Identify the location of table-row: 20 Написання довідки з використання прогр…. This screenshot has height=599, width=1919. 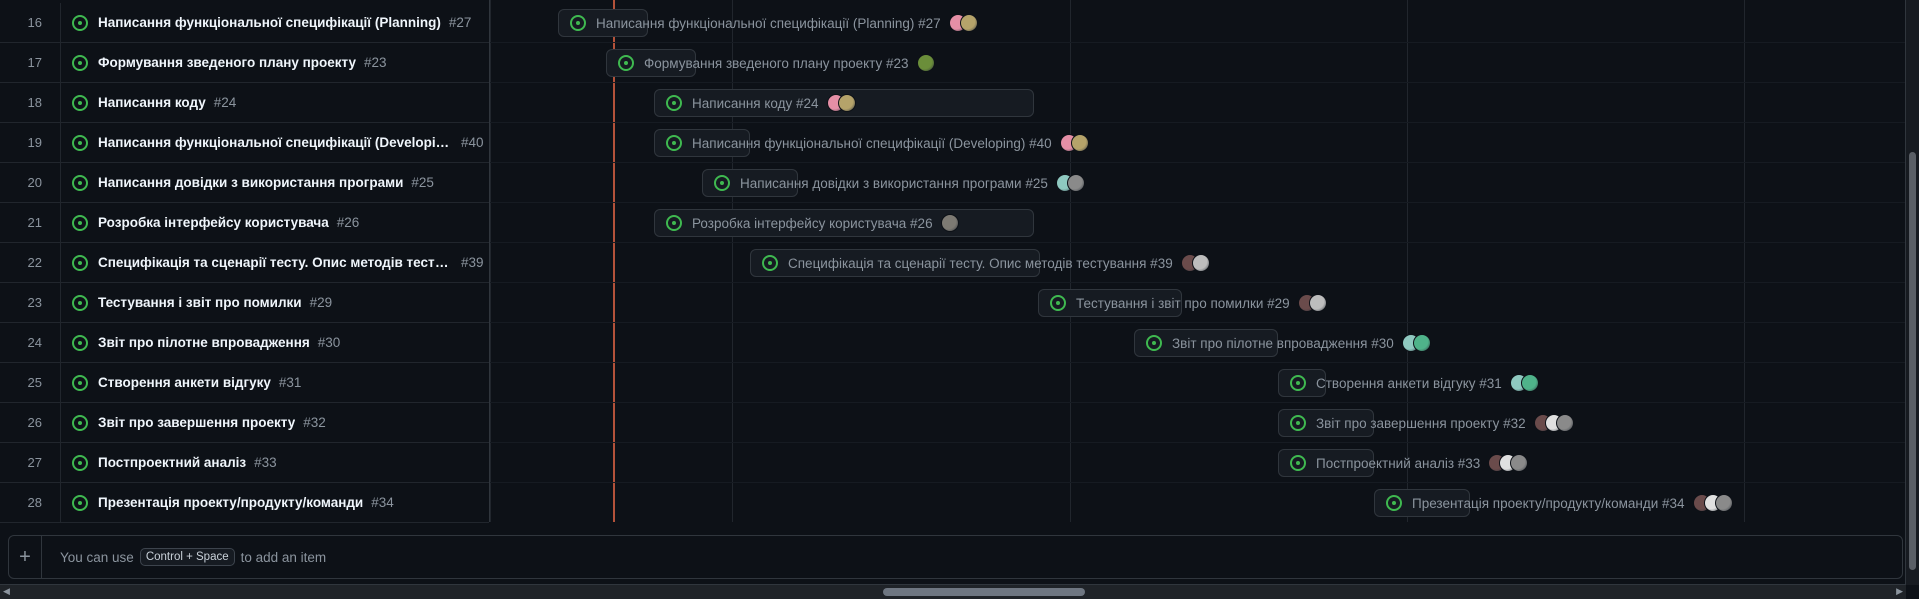
(244, 183).